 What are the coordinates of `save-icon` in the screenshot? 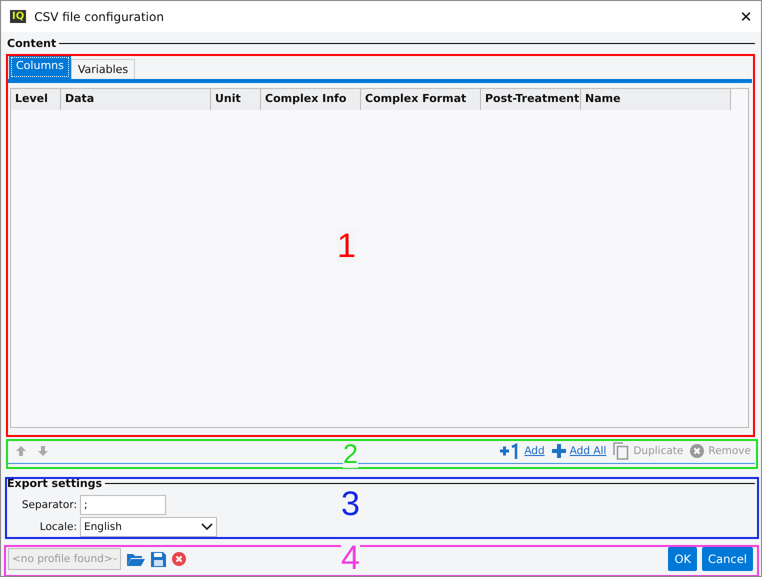 It's located at (158, 559).